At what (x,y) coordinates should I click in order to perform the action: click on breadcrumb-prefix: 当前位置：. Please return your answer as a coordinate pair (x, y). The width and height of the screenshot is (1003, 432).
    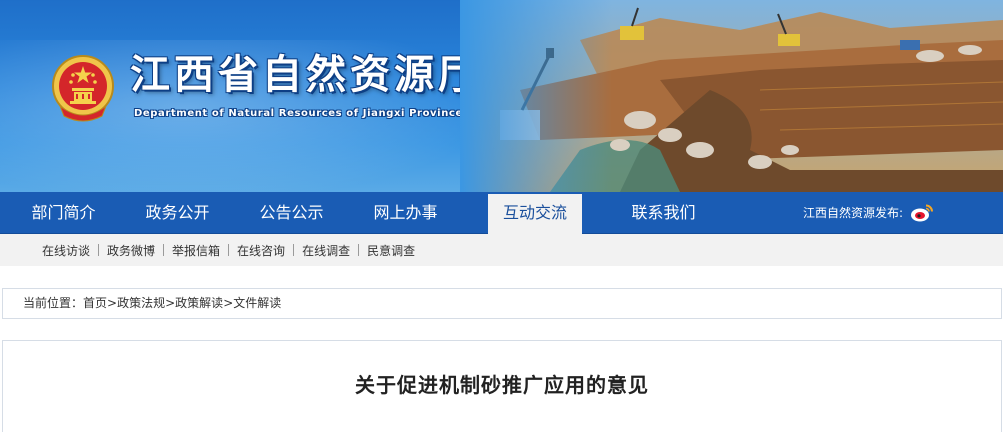
    Looking at the image, I should click on (53, 303).